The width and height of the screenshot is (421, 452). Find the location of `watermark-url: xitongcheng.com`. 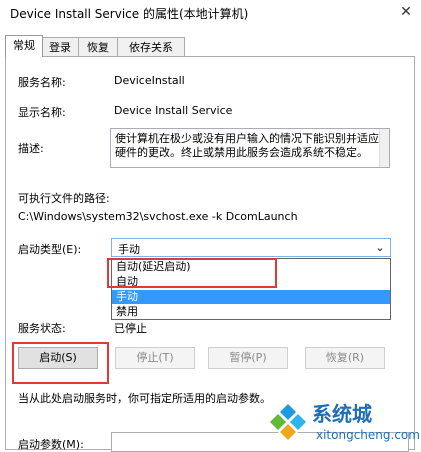

watermark-url: xitongcheng.com is located at coordinates (368, 435).